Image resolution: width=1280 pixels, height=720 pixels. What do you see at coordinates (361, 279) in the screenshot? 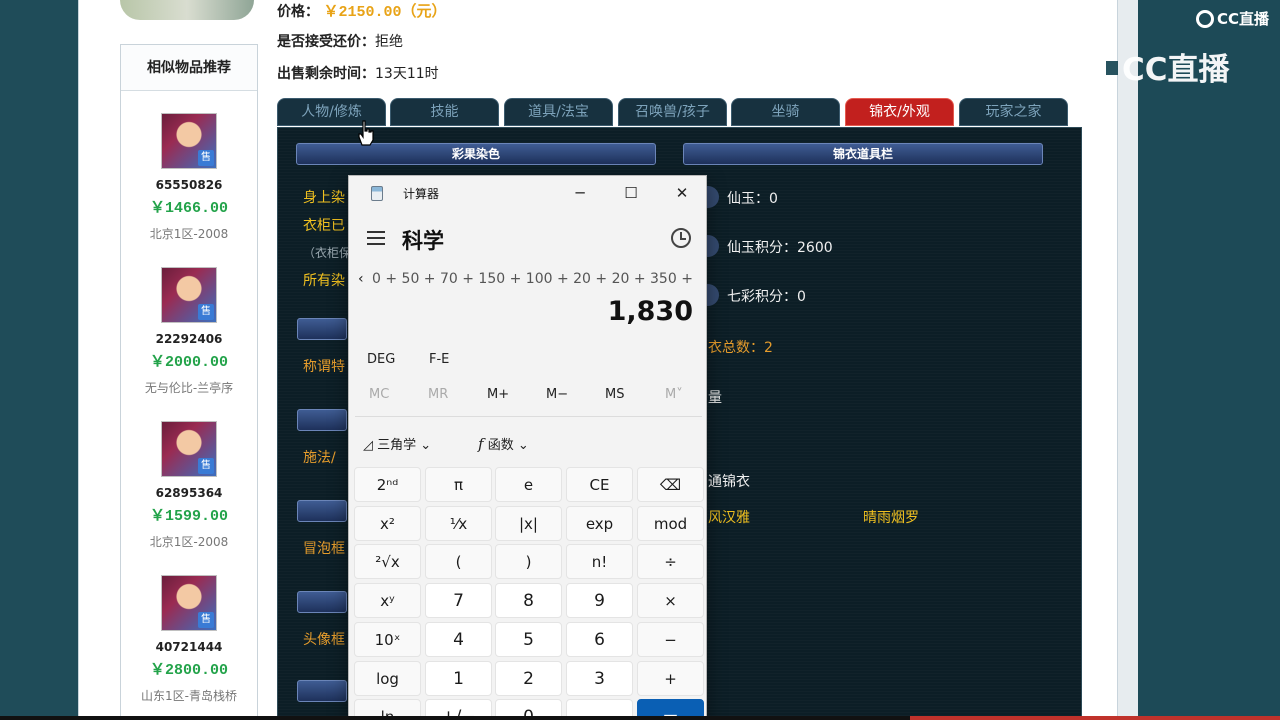
I see `expression-scroll-left-icon: ‹` at bounding box center [361, 279].